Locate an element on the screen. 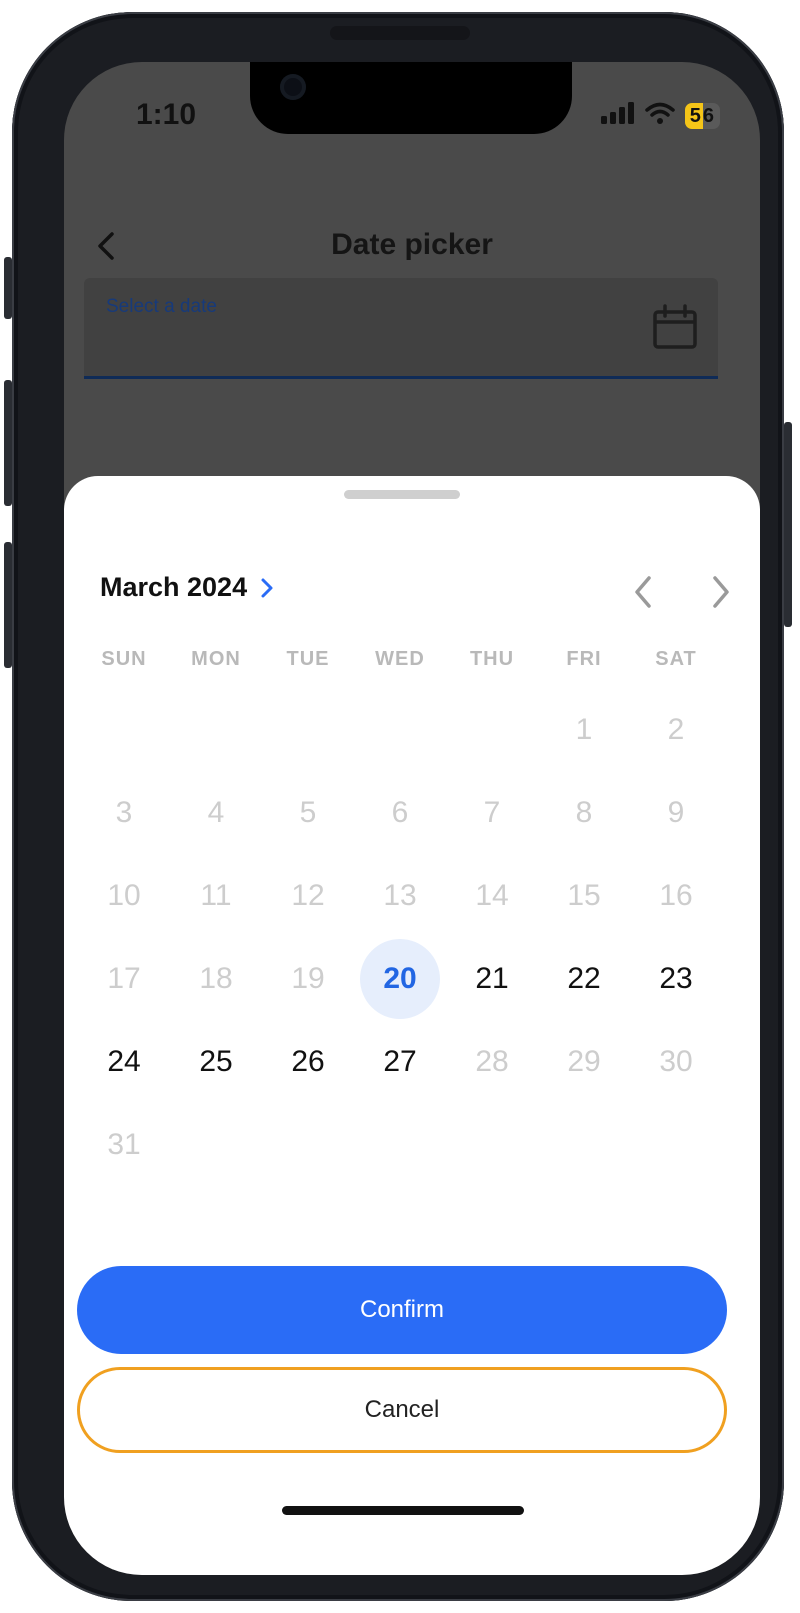  previous-month-button is located at coordinates (643, 592).